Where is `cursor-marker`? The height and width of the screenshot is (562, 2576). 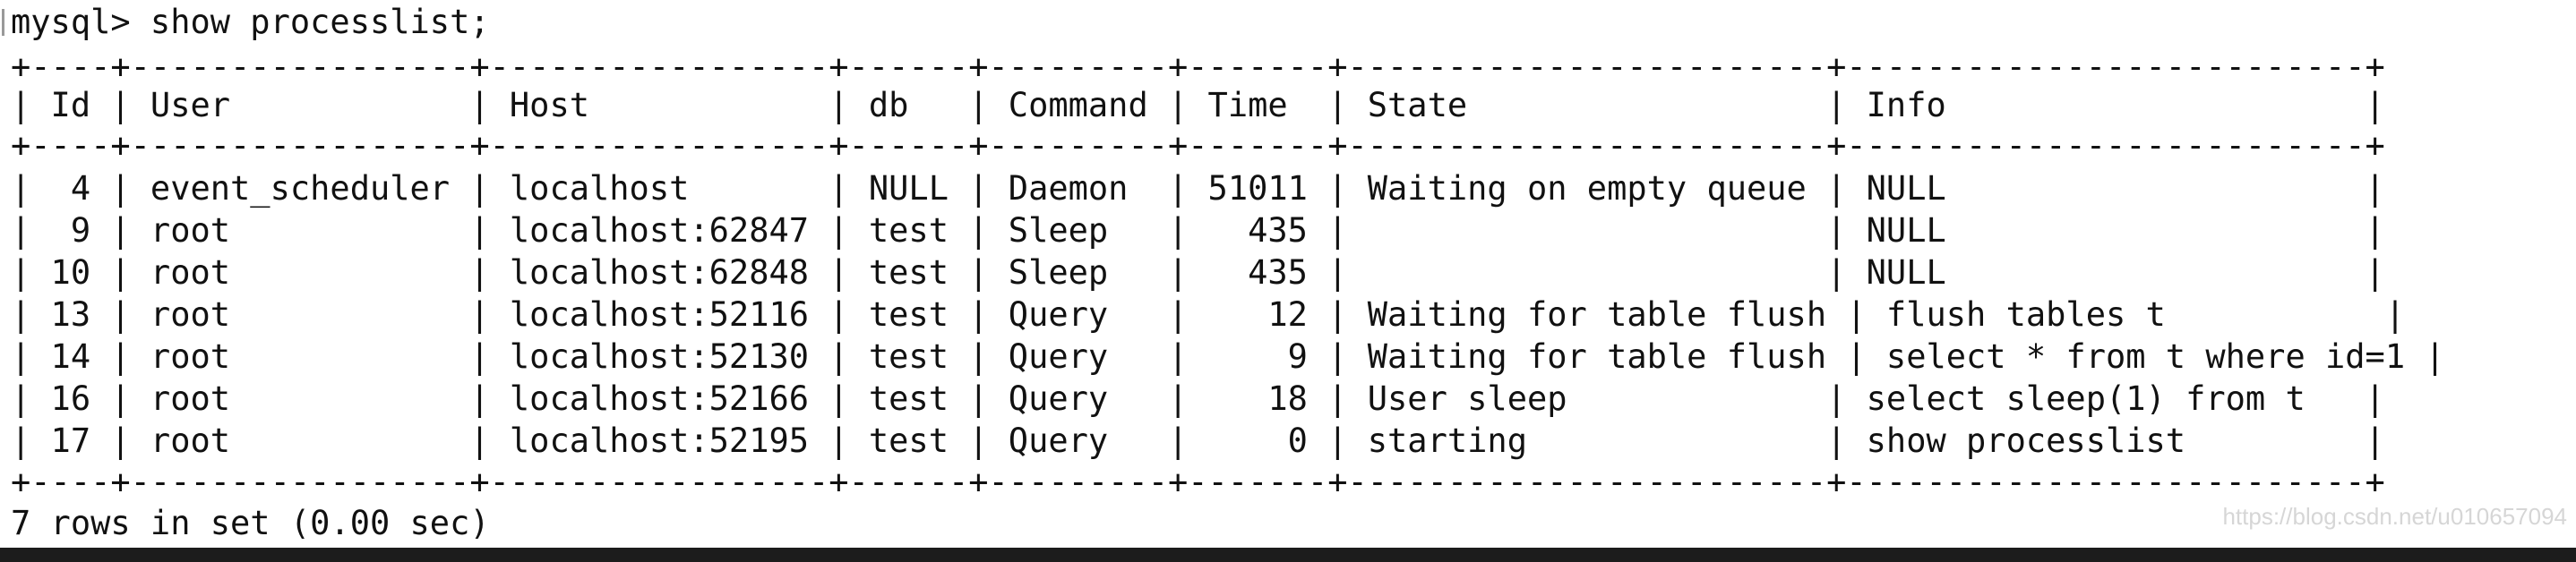
cursor-marker is located at coordinates (3, 22).